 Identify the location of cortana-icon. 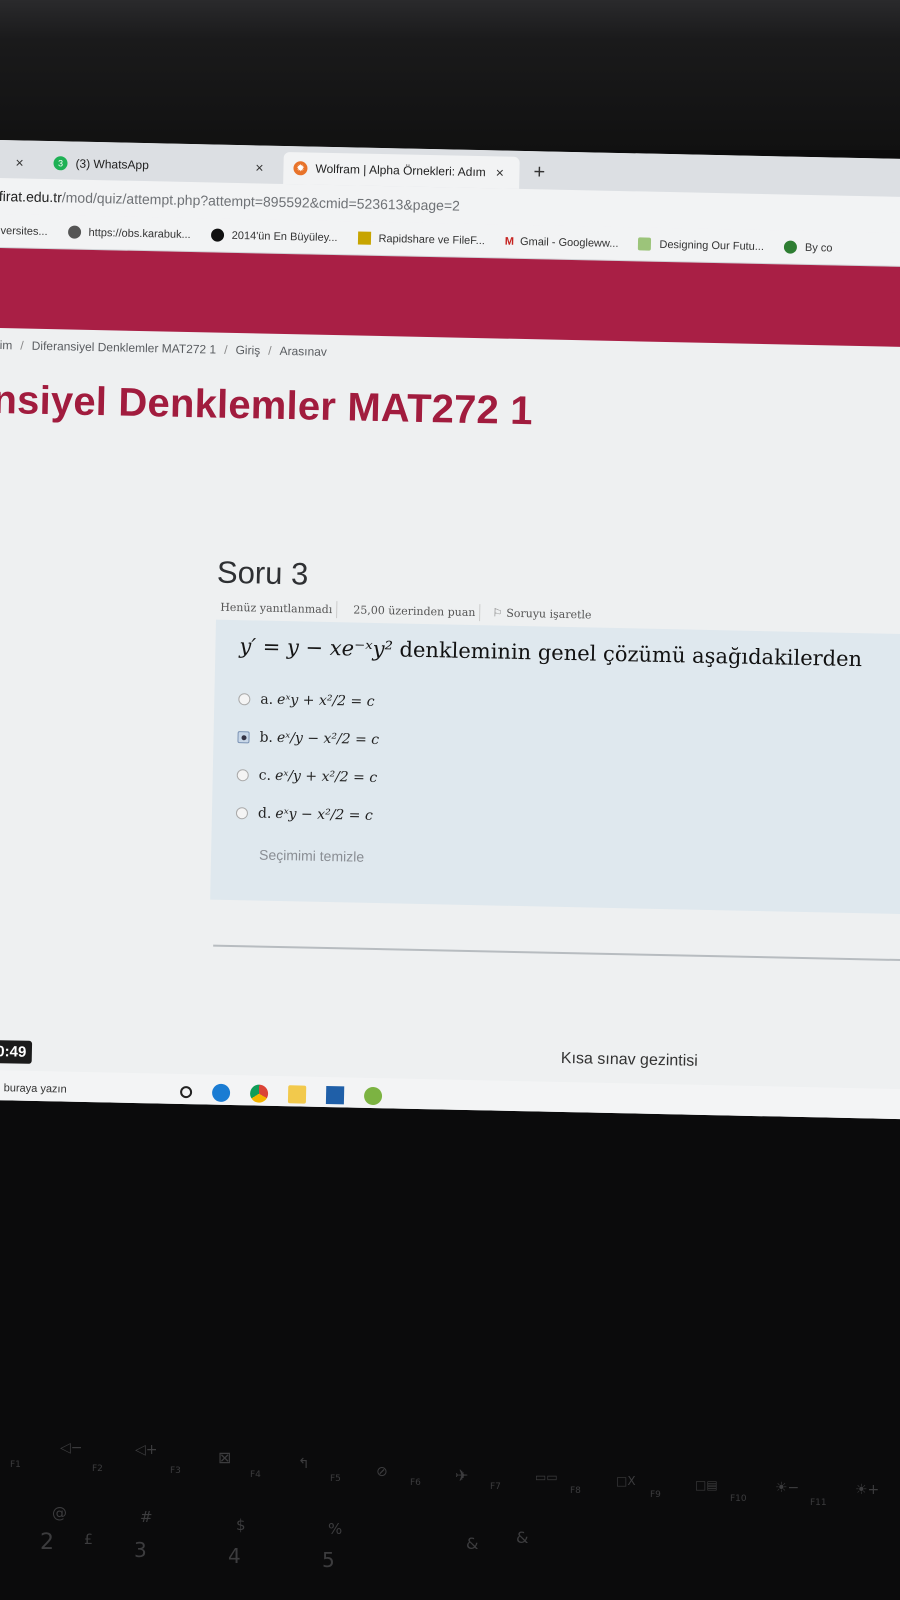
(186, 1092).